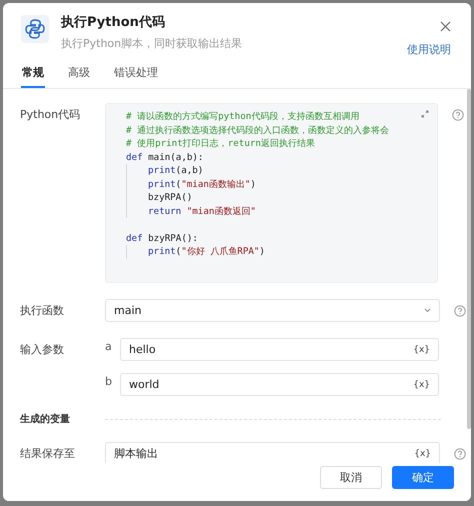 The width and height of the screenshot is (474, 506). I want to click on code-line: # 请以函数的方式编写python代码段，支持函数互相调用, so click(243, 117).